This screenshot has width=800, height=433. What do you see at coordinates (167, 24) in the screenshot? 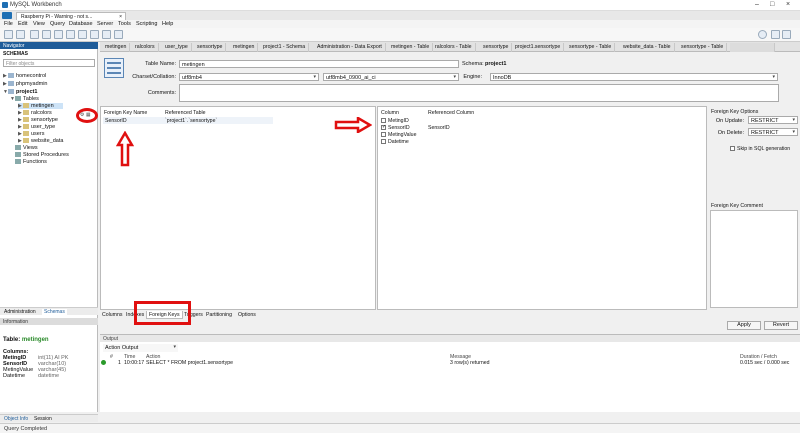
I see `menu-help: Help` at bounding box center [167, 24].